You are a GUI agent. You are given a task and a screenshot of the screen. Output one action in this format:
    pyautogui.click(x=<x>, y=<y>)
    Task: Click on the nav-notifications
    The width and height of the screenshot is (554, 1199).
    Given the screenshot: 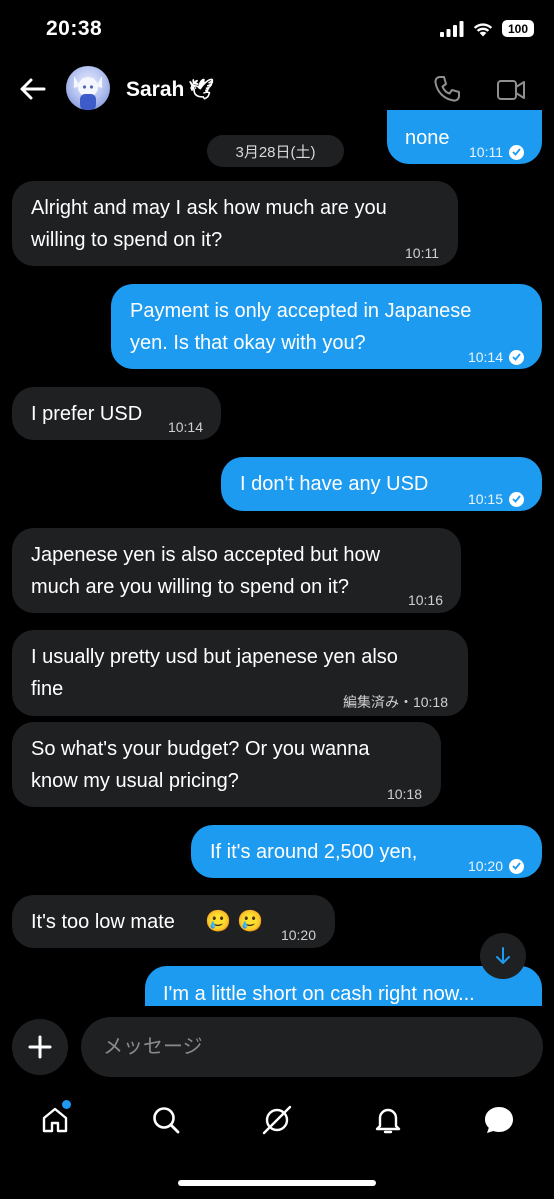 What is the action you would take?
    pyautogui.click(x=388, y=1120)
    